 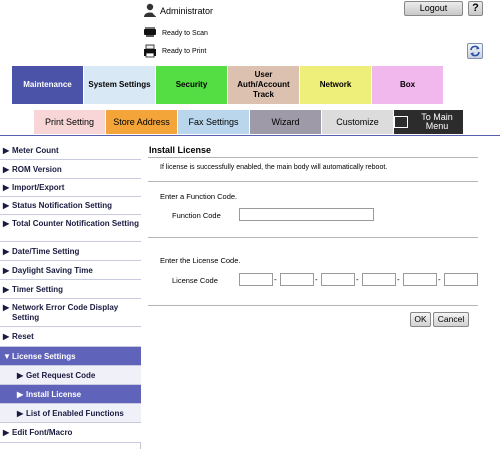 I want to click on tab-print-setting: Print Setting, so click(x=70, y=122).